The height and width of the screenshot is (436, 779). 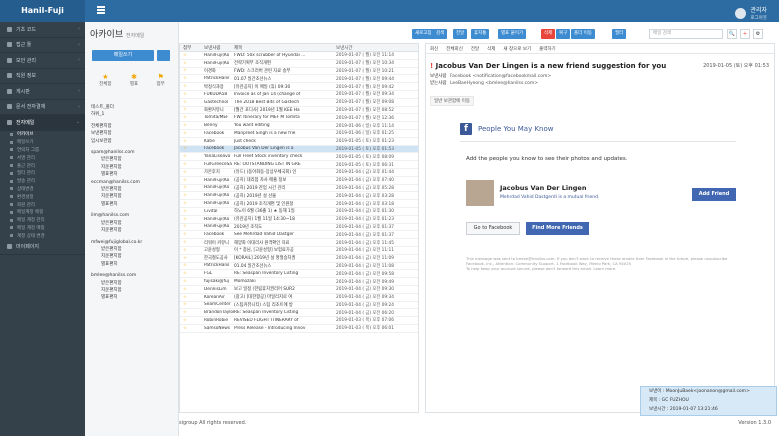 I want to click on sidebar-item: 전자메일 ⌄, so click(x=42, y=123).